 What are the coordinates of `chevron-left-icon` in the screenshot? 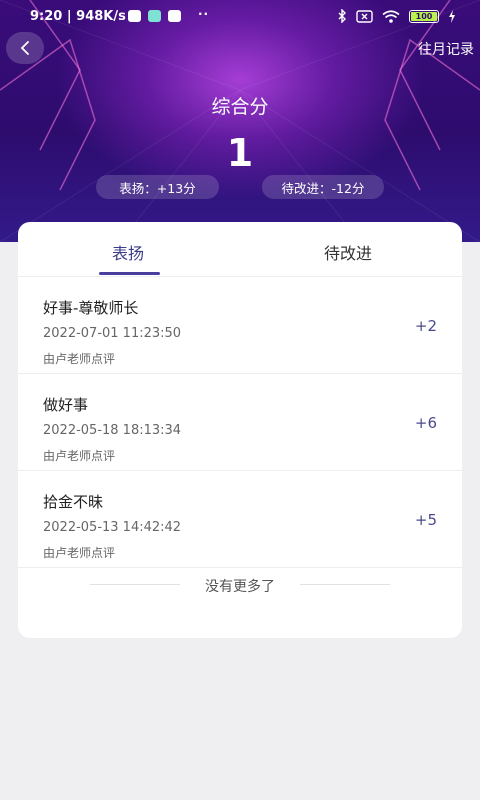 It's located at (24, 48).